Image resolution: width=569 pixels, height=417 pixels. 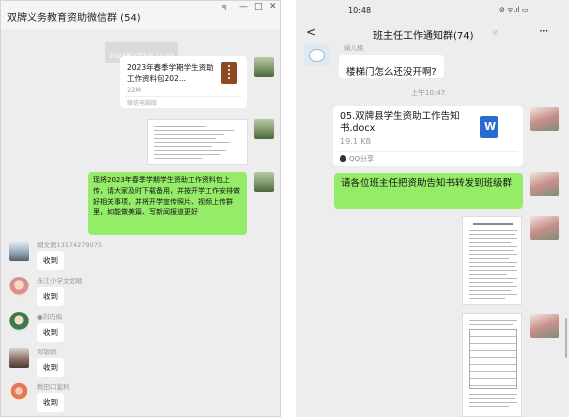 I want to click on time-label: 上午10:47, so click(x=428, y=93).